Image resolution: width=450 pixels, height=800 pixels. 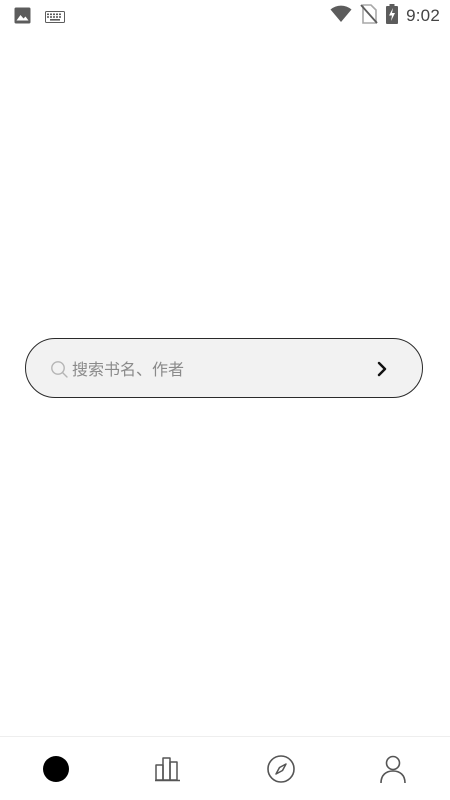 I want to click on nav-item-home, so click(x=56, y=768).